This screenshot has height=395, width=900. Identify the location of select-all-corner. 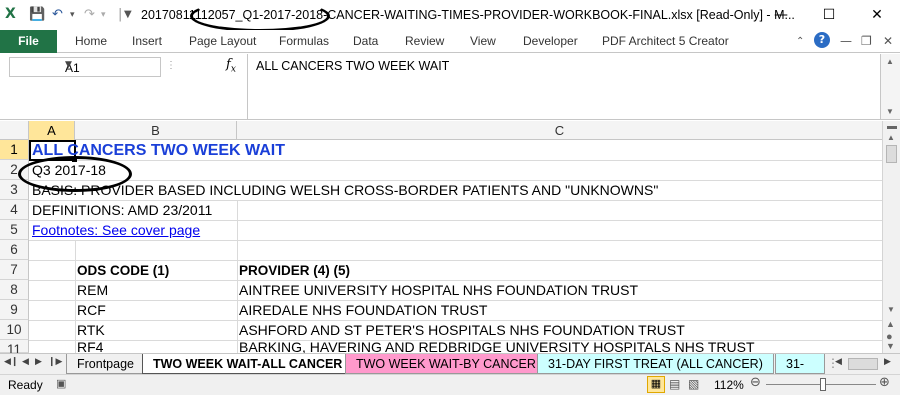
(14, 130).